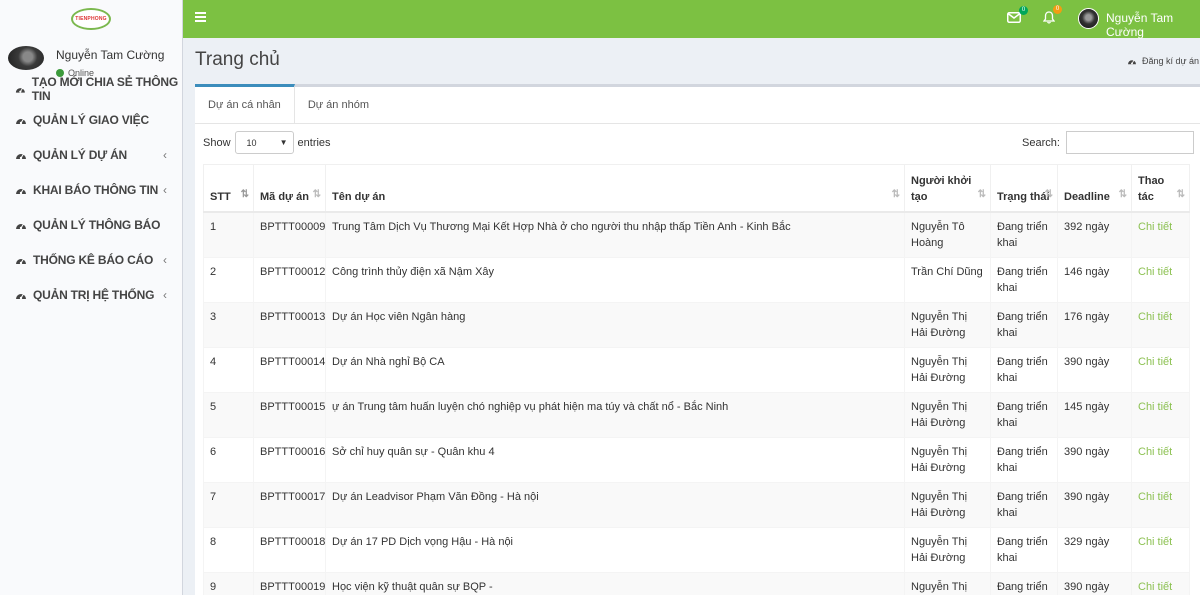  What do you see at coordinates (1129, 142) in the screenshot?
I see `search-input` at bounding box center [1129, 142].